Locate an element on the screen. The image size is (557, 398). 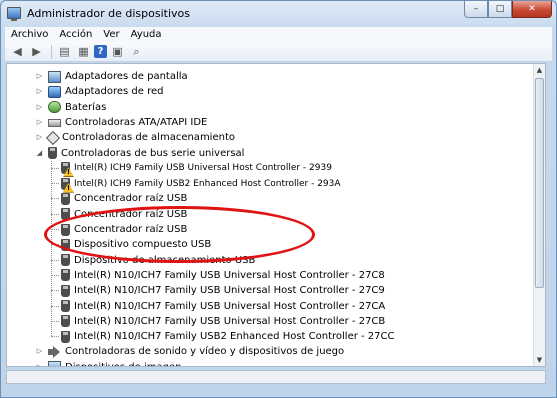
collapse-icon: ◢ is located at coordinates (39, 153).